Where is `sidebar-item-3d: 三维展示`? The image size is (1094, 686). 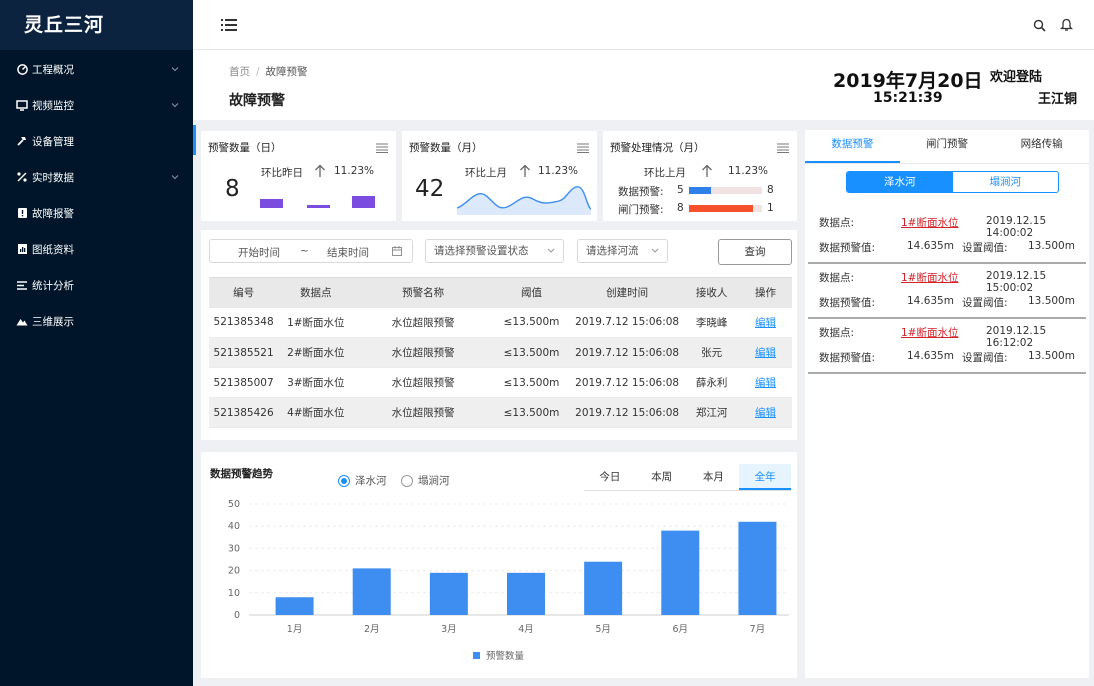
sidebar-item-3d: 三维展示 is located at coordinates (96, 321).